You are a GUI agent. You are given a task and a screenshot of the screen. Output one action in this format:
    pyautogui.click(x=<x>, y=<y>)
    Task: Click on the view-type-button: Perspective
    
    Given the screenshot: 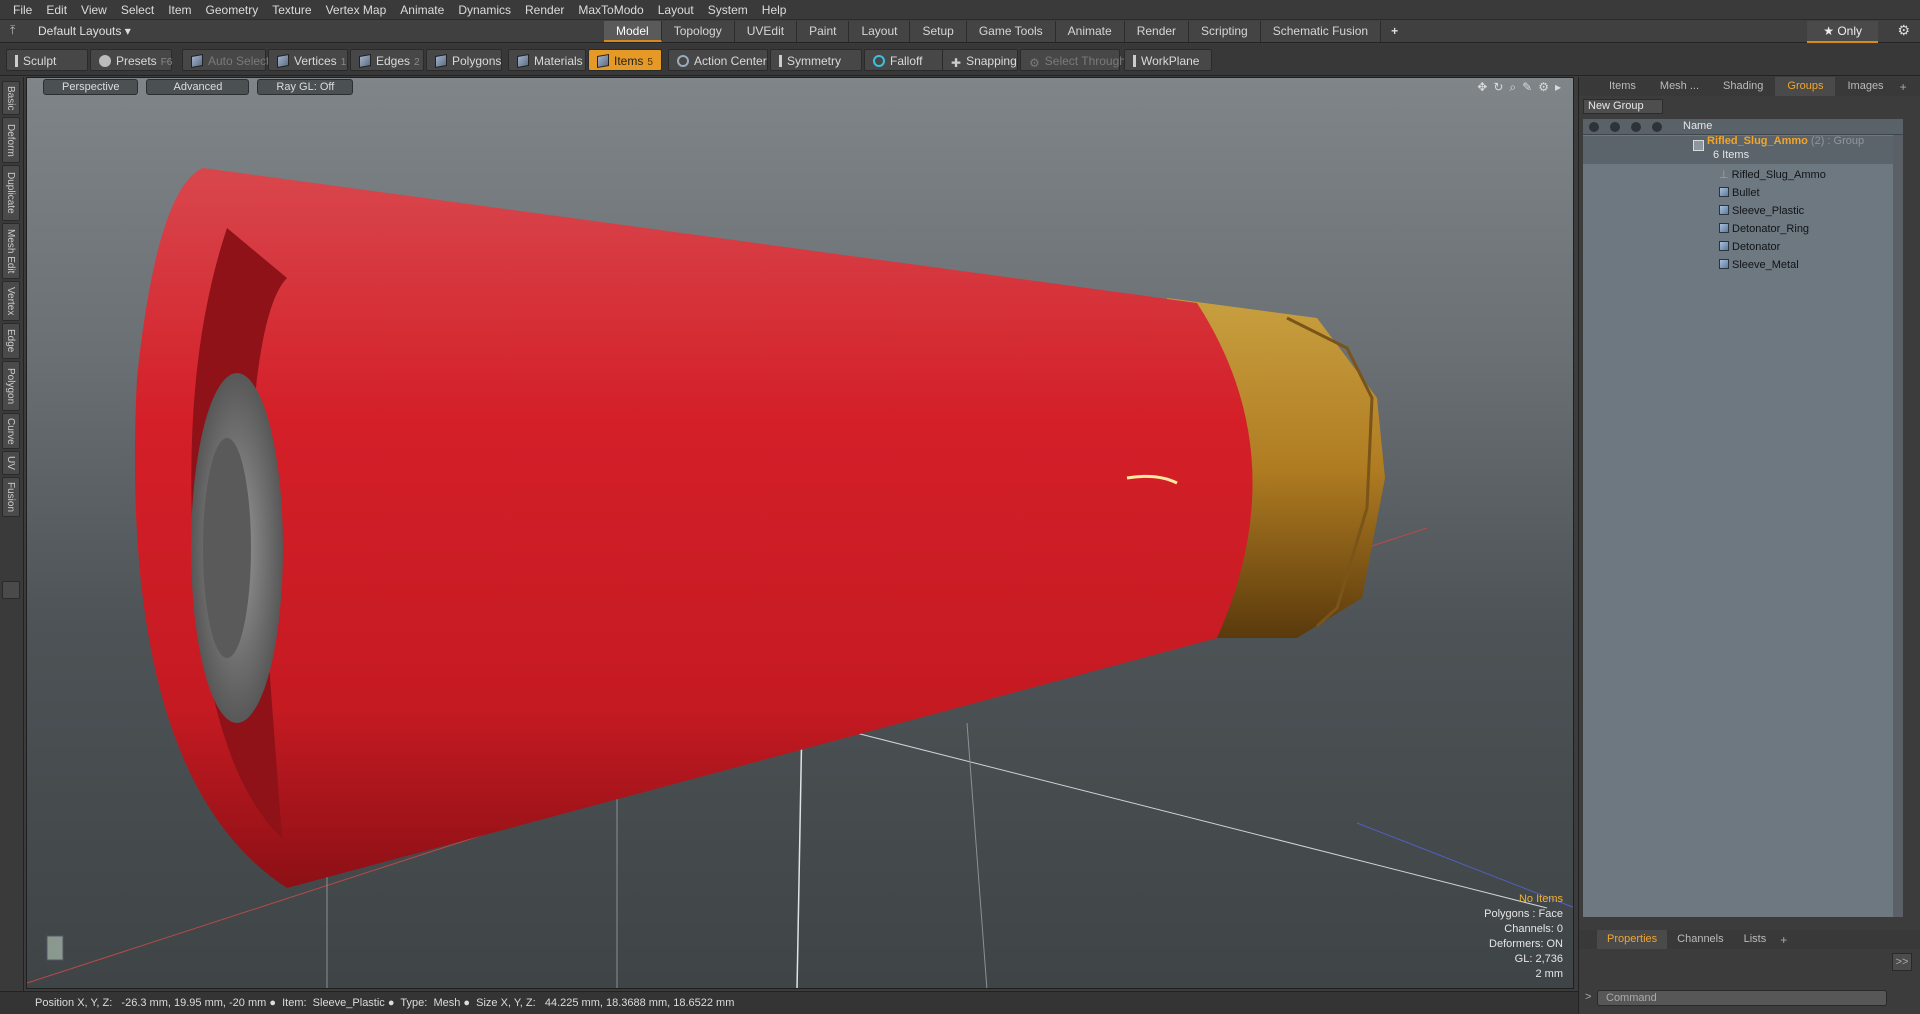 What is the action you would take?
    pyautogui.click(x=91, y=87)
    